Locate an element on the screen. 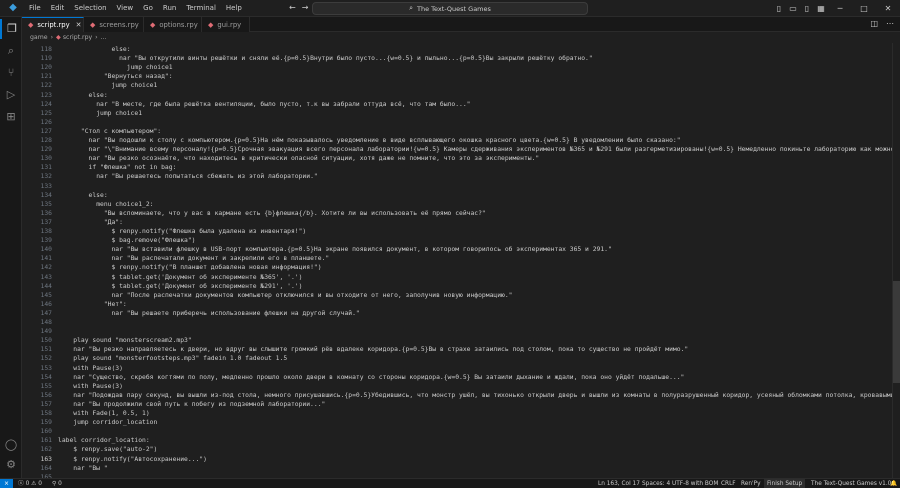 This screenshot has height=488, width=900. code-line: 148 is located at coordinates (461, 322).